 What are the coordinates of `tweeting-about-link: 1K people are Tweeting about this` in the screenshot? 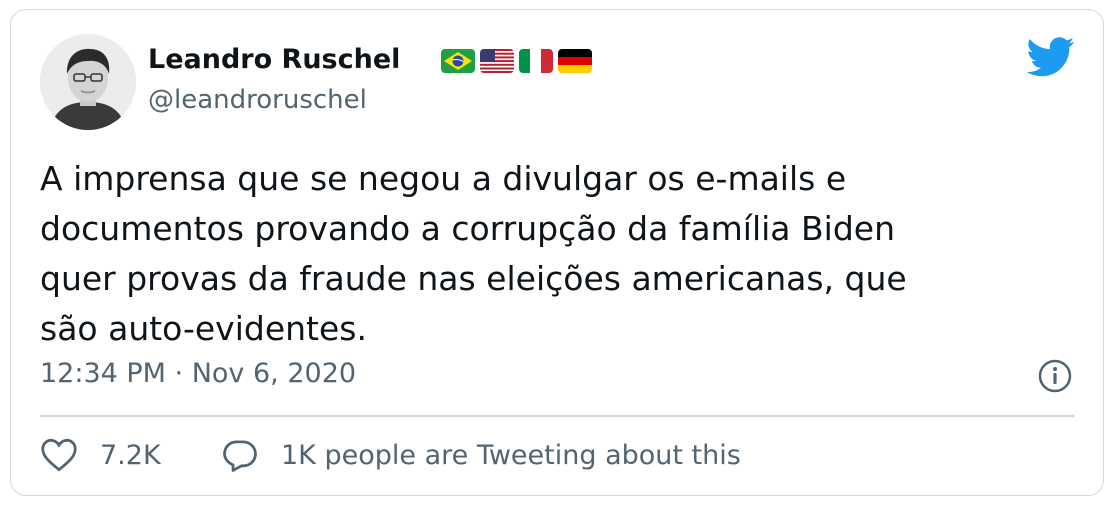 It's located at (481, 455).